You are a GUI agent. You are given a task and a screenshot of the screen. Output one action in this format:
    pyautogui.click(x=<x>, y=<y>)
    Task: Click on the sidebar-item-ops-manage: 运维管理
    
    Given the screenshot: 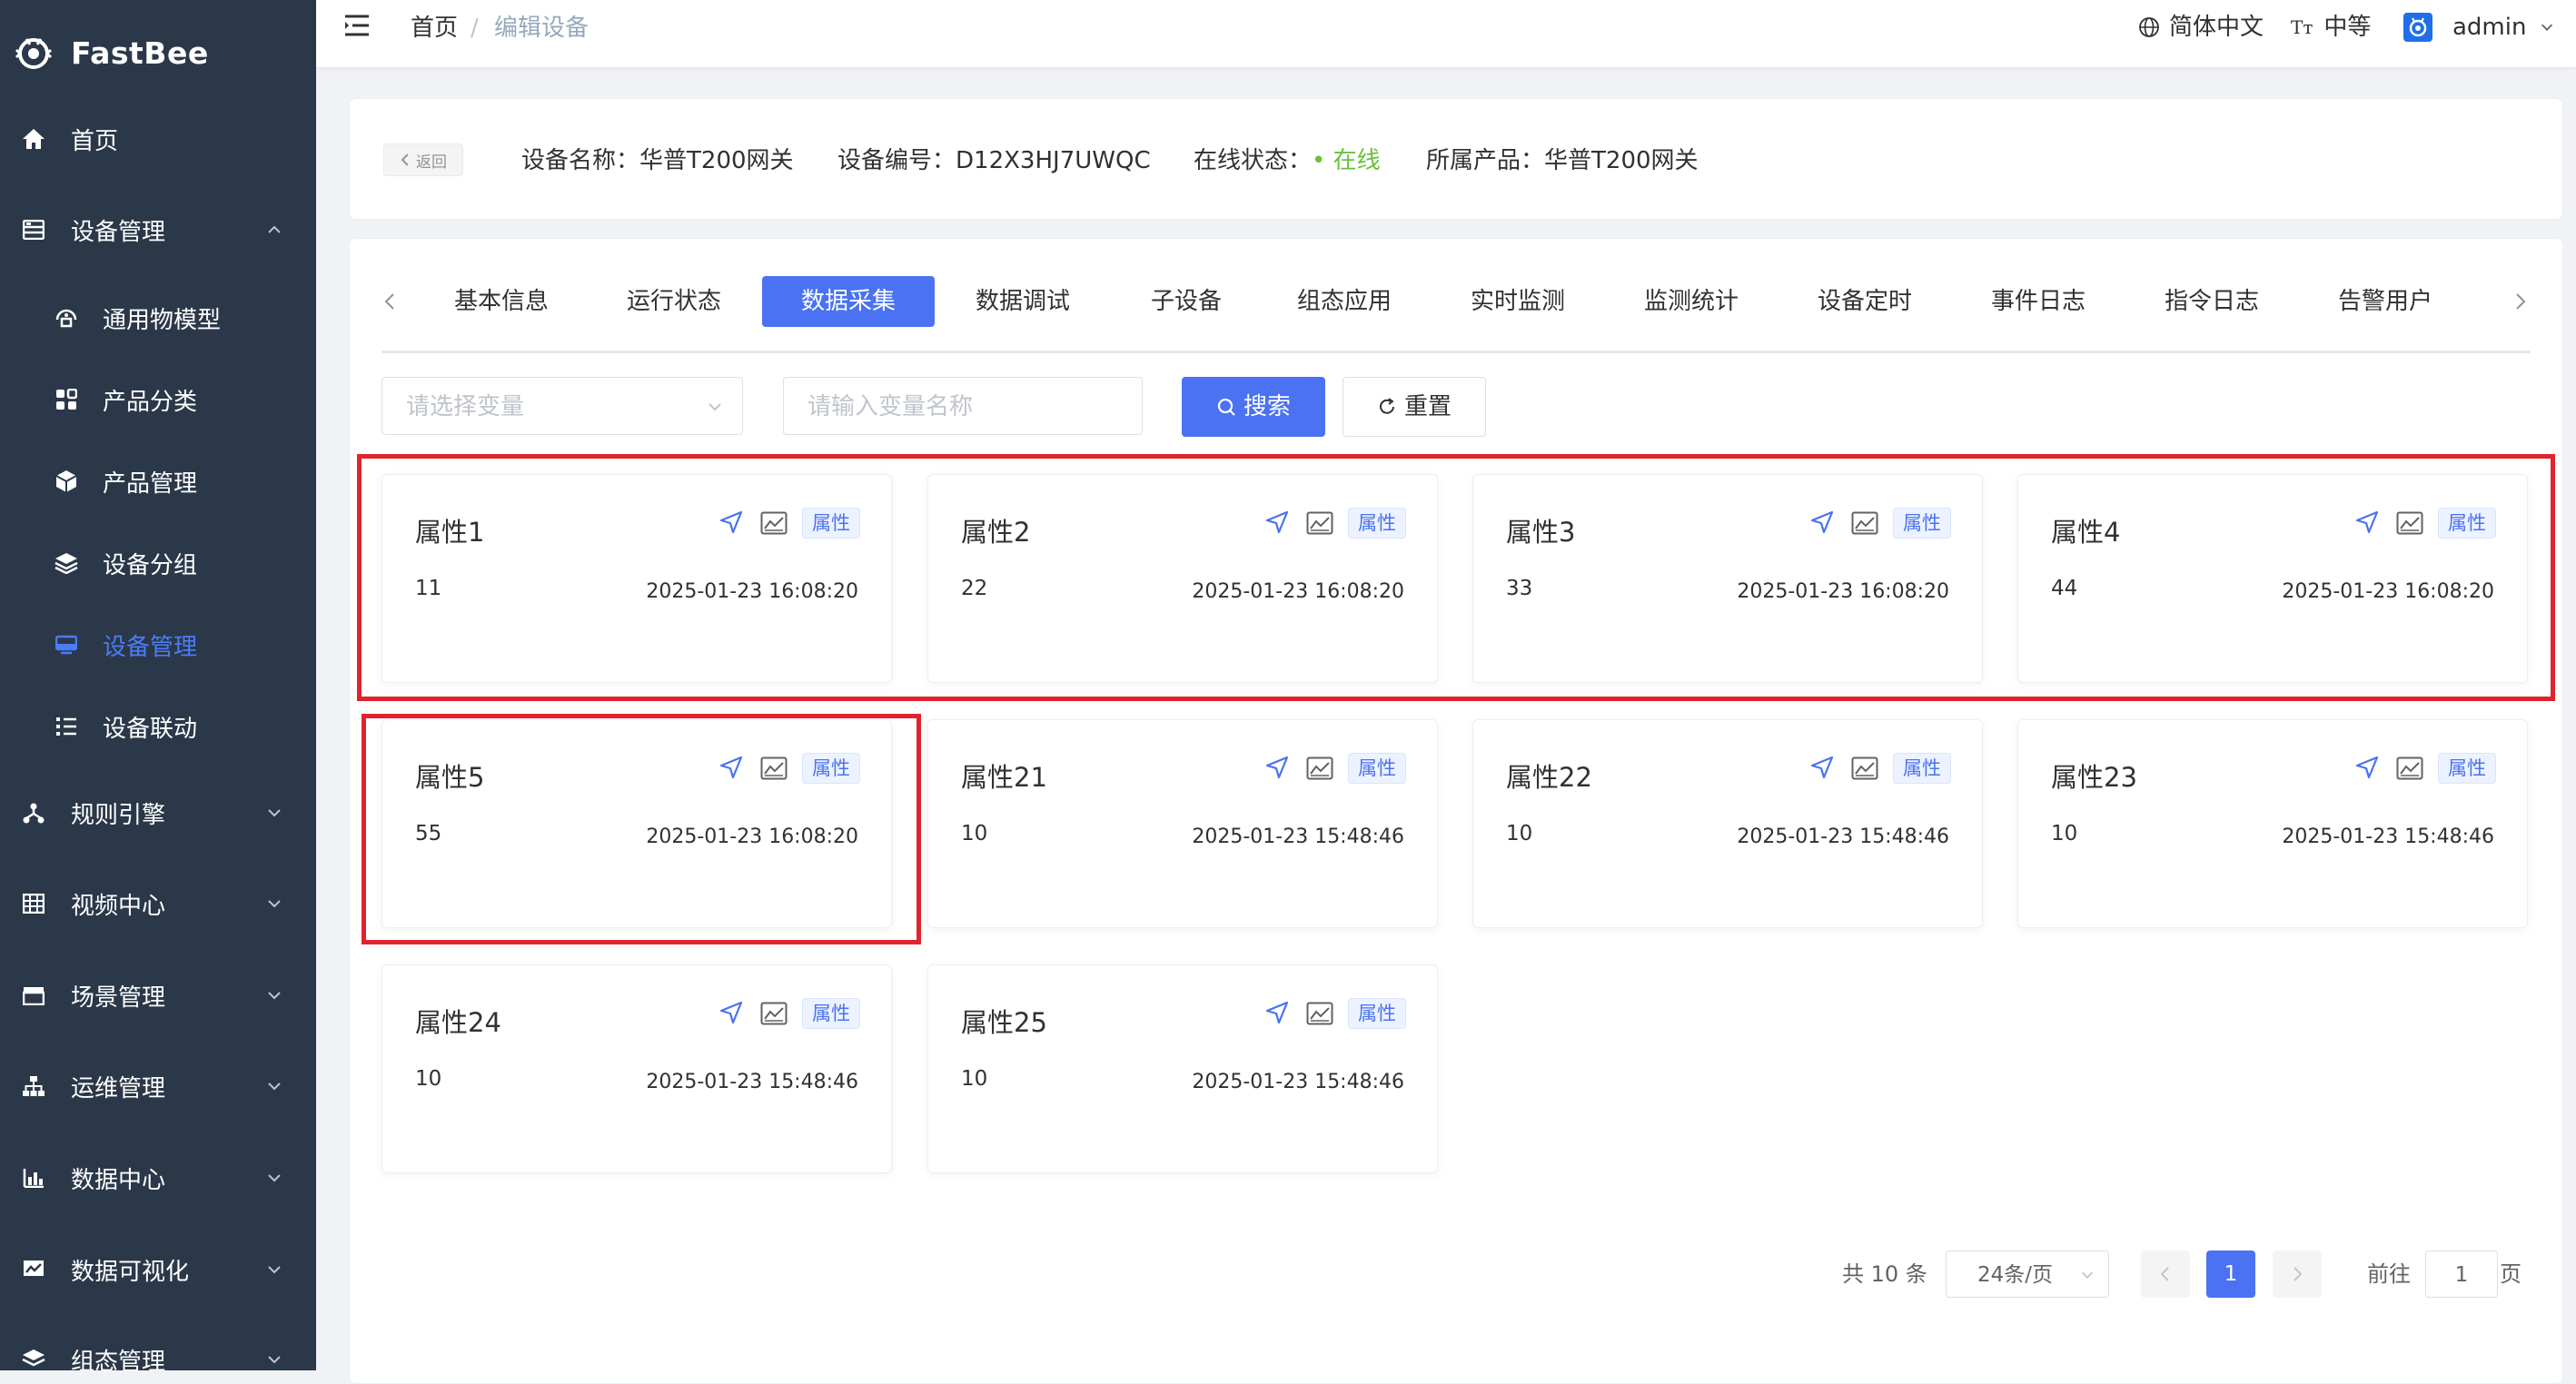 What is the action you would take?
    pyautogui.click(x=158, y=1086)
    